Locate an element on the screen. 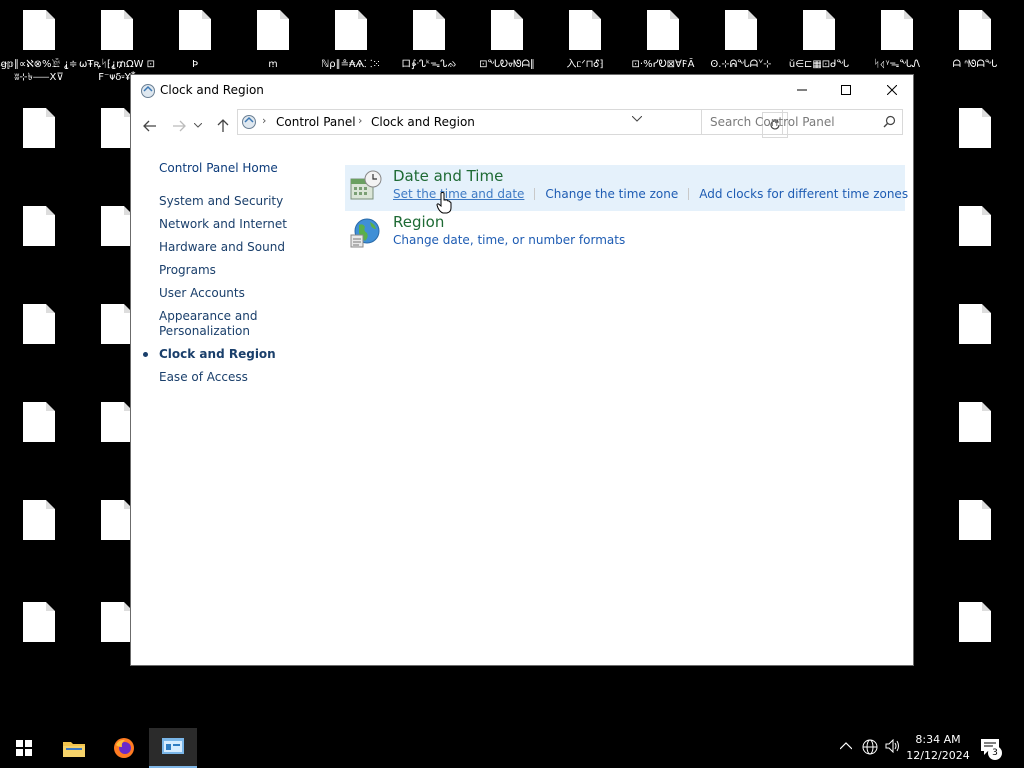 This screenshot has height=768, width=1024. breadcrumb-control-panel: Control Panel is located at coordinates (316, 122).